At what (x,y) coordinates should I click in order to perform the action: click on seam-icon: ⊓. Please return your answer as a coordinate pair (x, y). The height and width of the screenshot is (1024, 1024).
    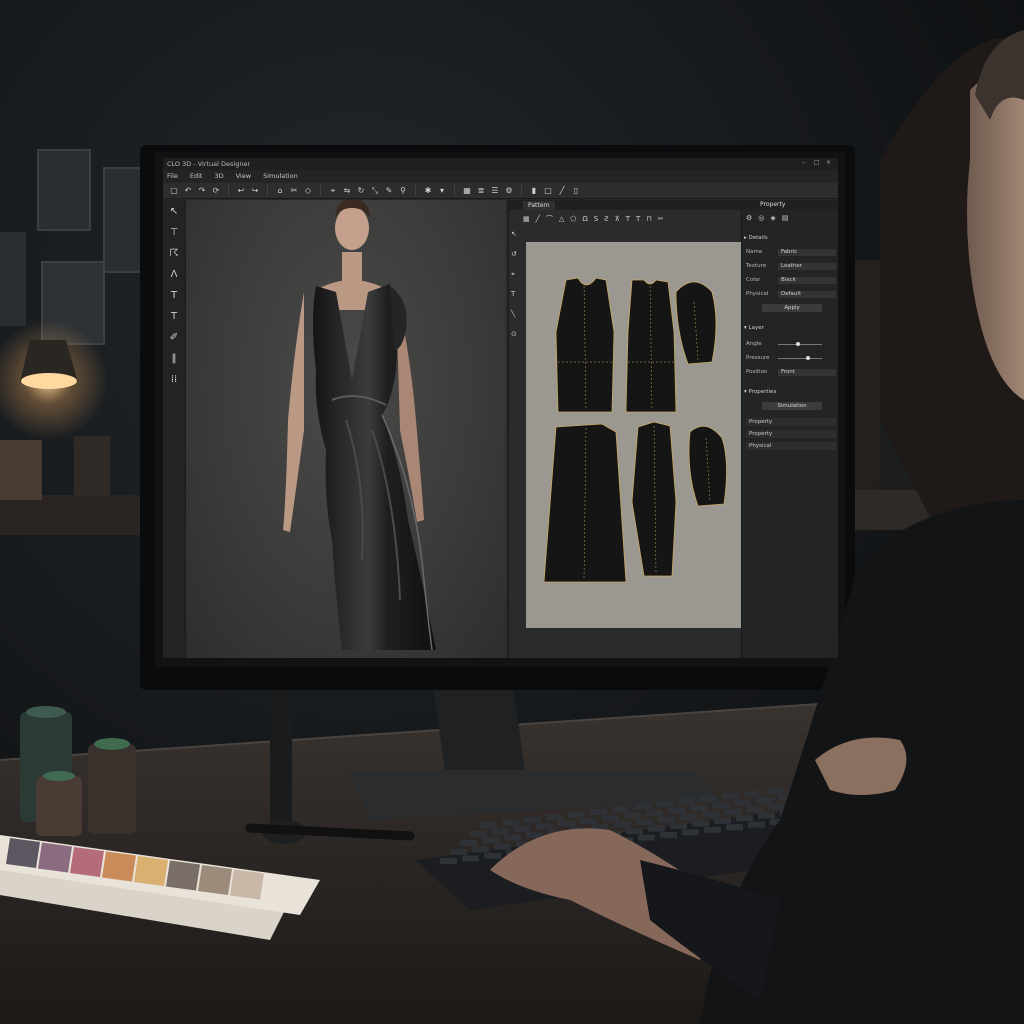
    Looking at the image, I should click on (648, 219).